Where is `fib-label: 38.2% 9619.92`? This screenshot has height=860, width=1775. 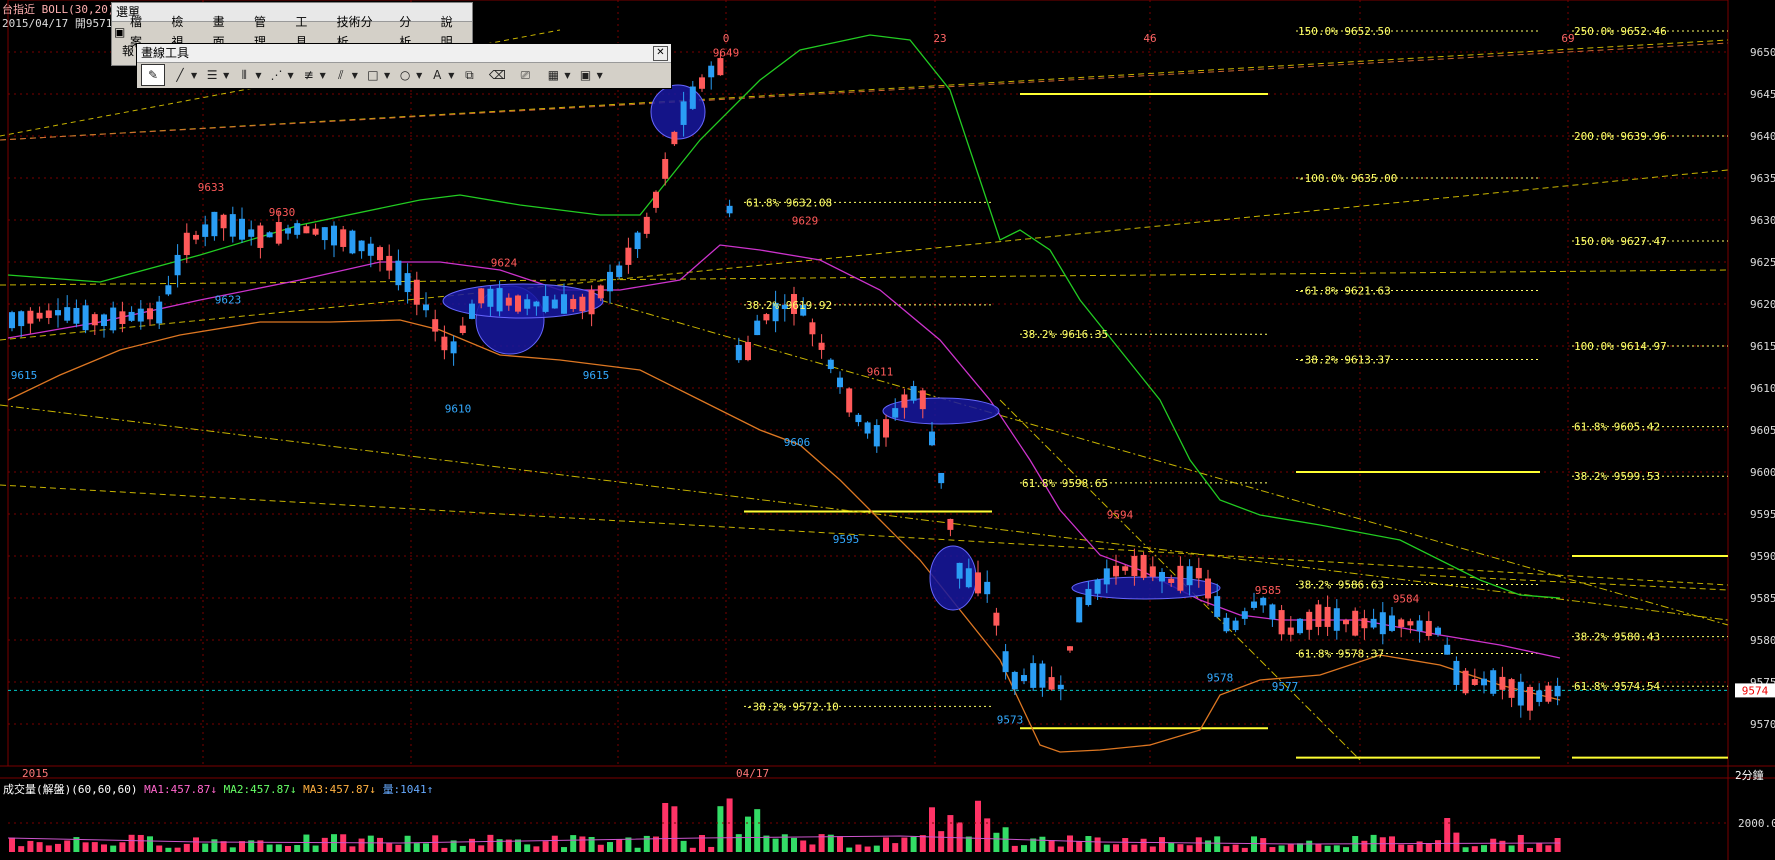 fib-label: 38.2% 9619.92 is located at coordinates (789, 305).